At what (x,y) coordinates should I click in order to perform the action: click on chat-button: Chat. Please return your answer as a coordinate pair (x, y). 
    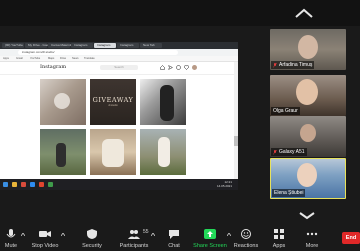
    Looking at the image, I should click on (174, 238).